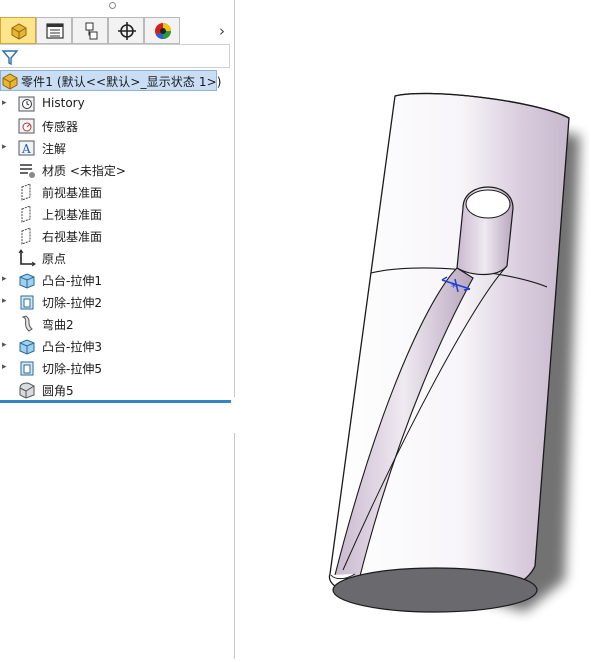 Image resolution: width=591 pixels, height=662 pixels. What do you see at coordinates (72, 237) in the screenshot?
I see `tree-item-label: 右视基准面` at bounding box center [72, 237].